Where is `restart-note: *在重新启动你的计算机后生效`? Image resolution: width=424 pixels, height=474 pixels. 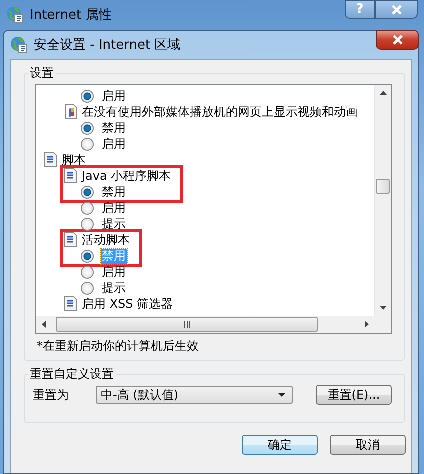 restart-note: *在重新启动你的计算机后生效 is located at coordinates (118, 346).